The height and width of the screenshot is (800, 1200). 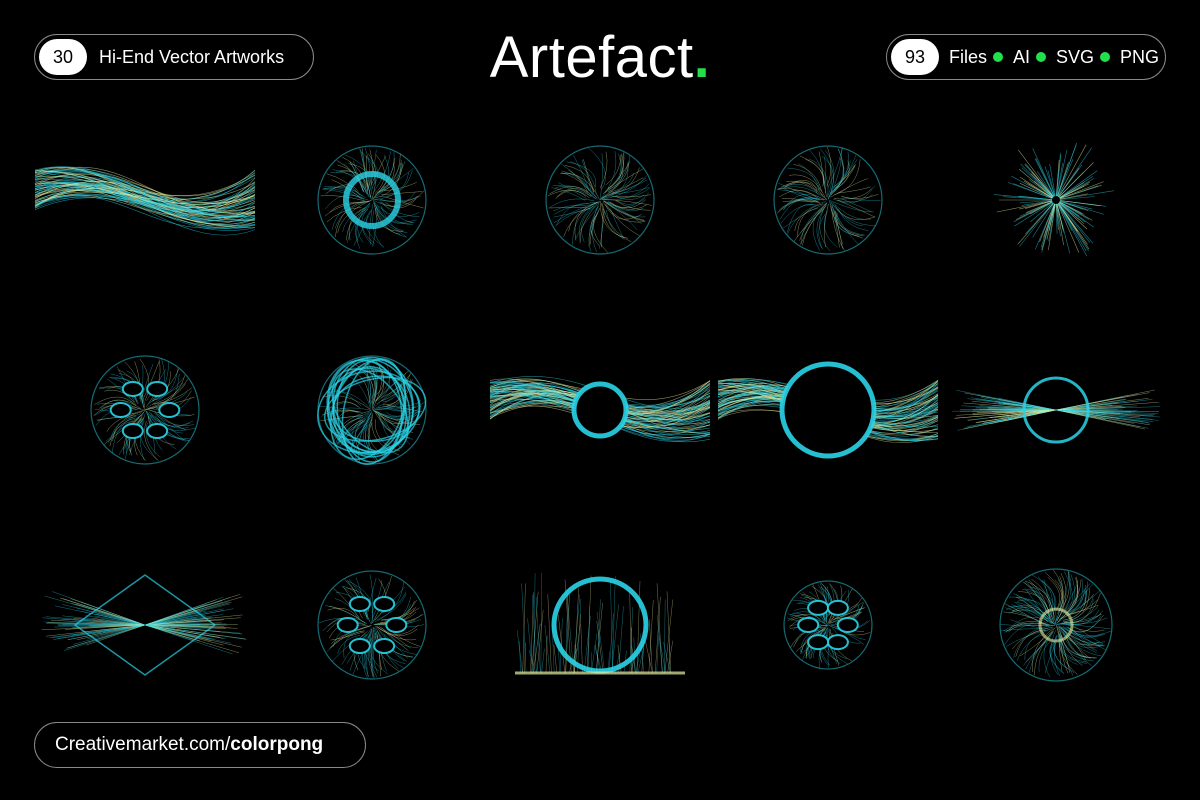 I want to click on cell-circle-artwork, so click(x=145, y=410).